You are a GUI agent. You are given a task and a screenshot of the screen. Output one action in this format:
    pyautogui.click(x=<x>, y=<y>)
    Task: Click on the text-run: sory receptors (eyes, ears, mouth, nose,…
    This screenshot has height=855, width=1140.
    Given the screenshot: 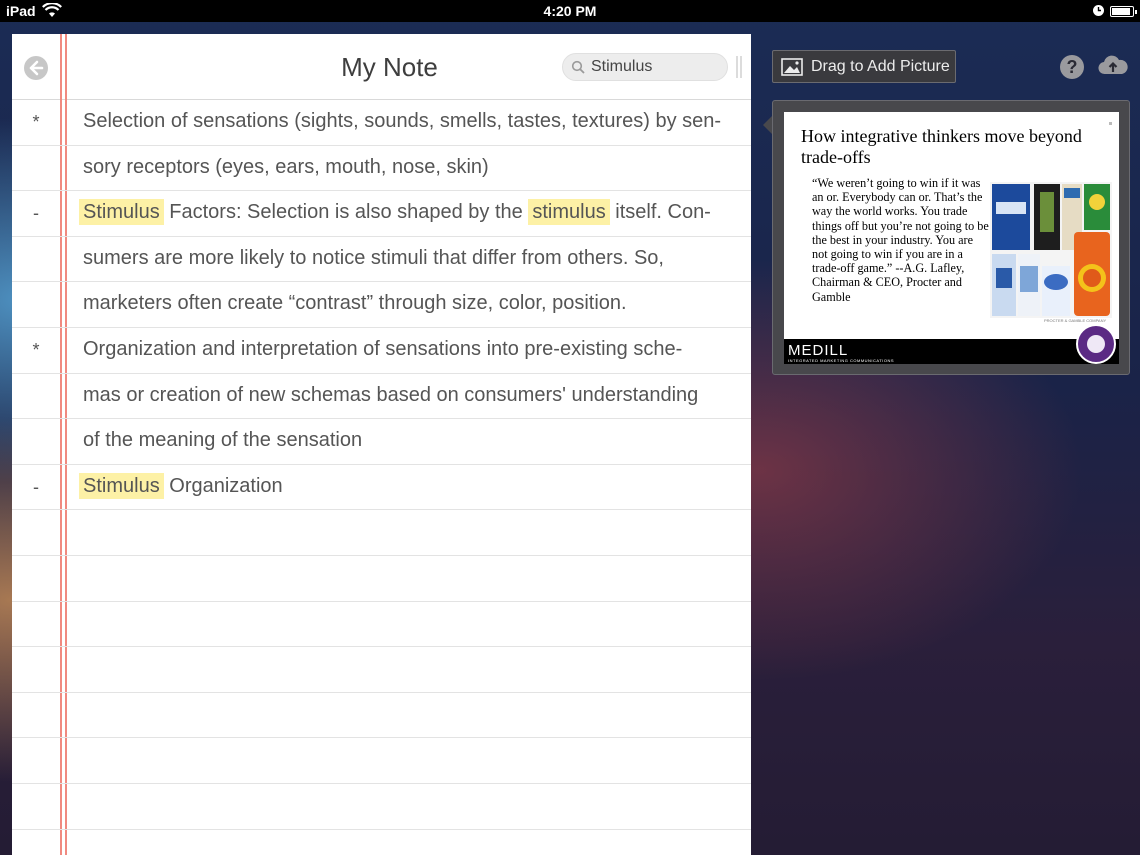 What is the action you would take?
    pyautogui.click(x=286, y=166)
    